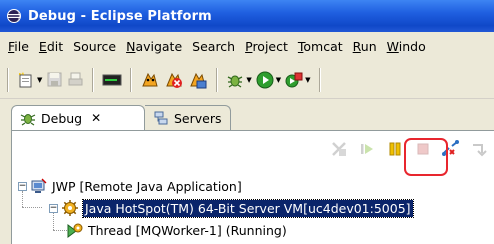 Image resolution: width=494 pixels, height=244 pixels. I want to click on servers-icon, so click(161, 118).